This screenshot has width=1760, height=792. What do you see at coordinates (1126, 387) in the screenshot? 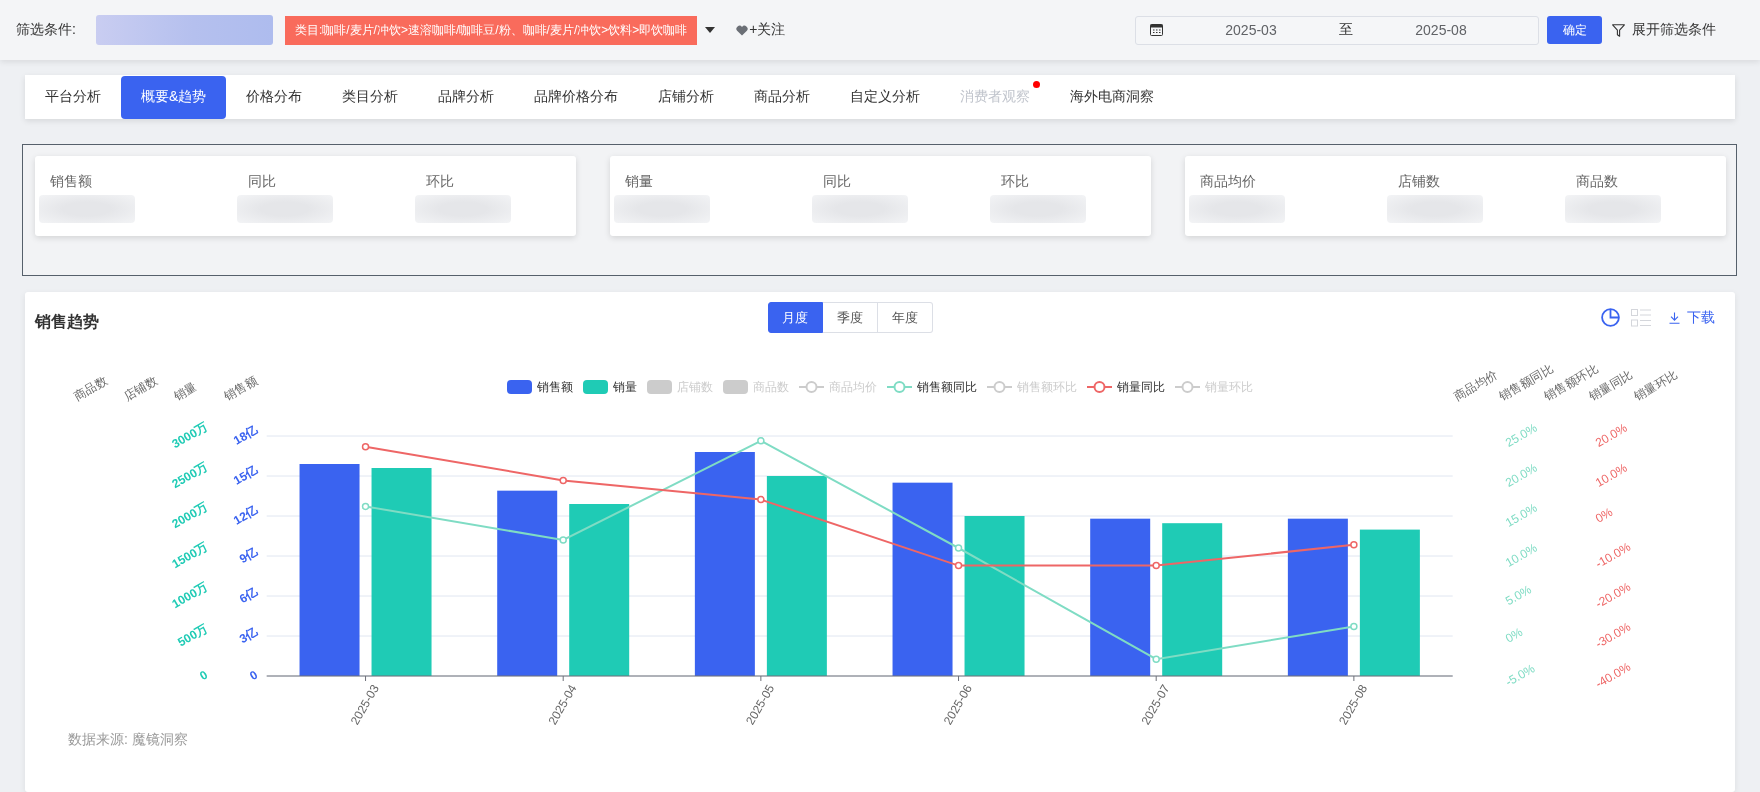
I see `legend-item: 销量同比` at bounding box center [1126, 387].